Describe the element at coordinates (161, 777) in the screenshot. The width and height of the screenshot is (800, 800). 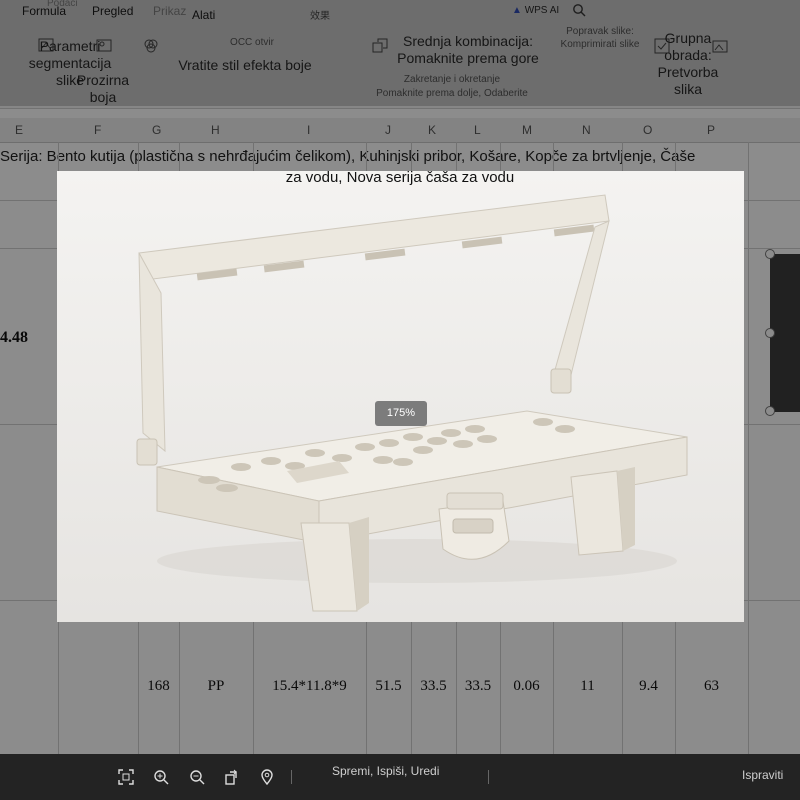
I see `zoom-in-icon` at that location.